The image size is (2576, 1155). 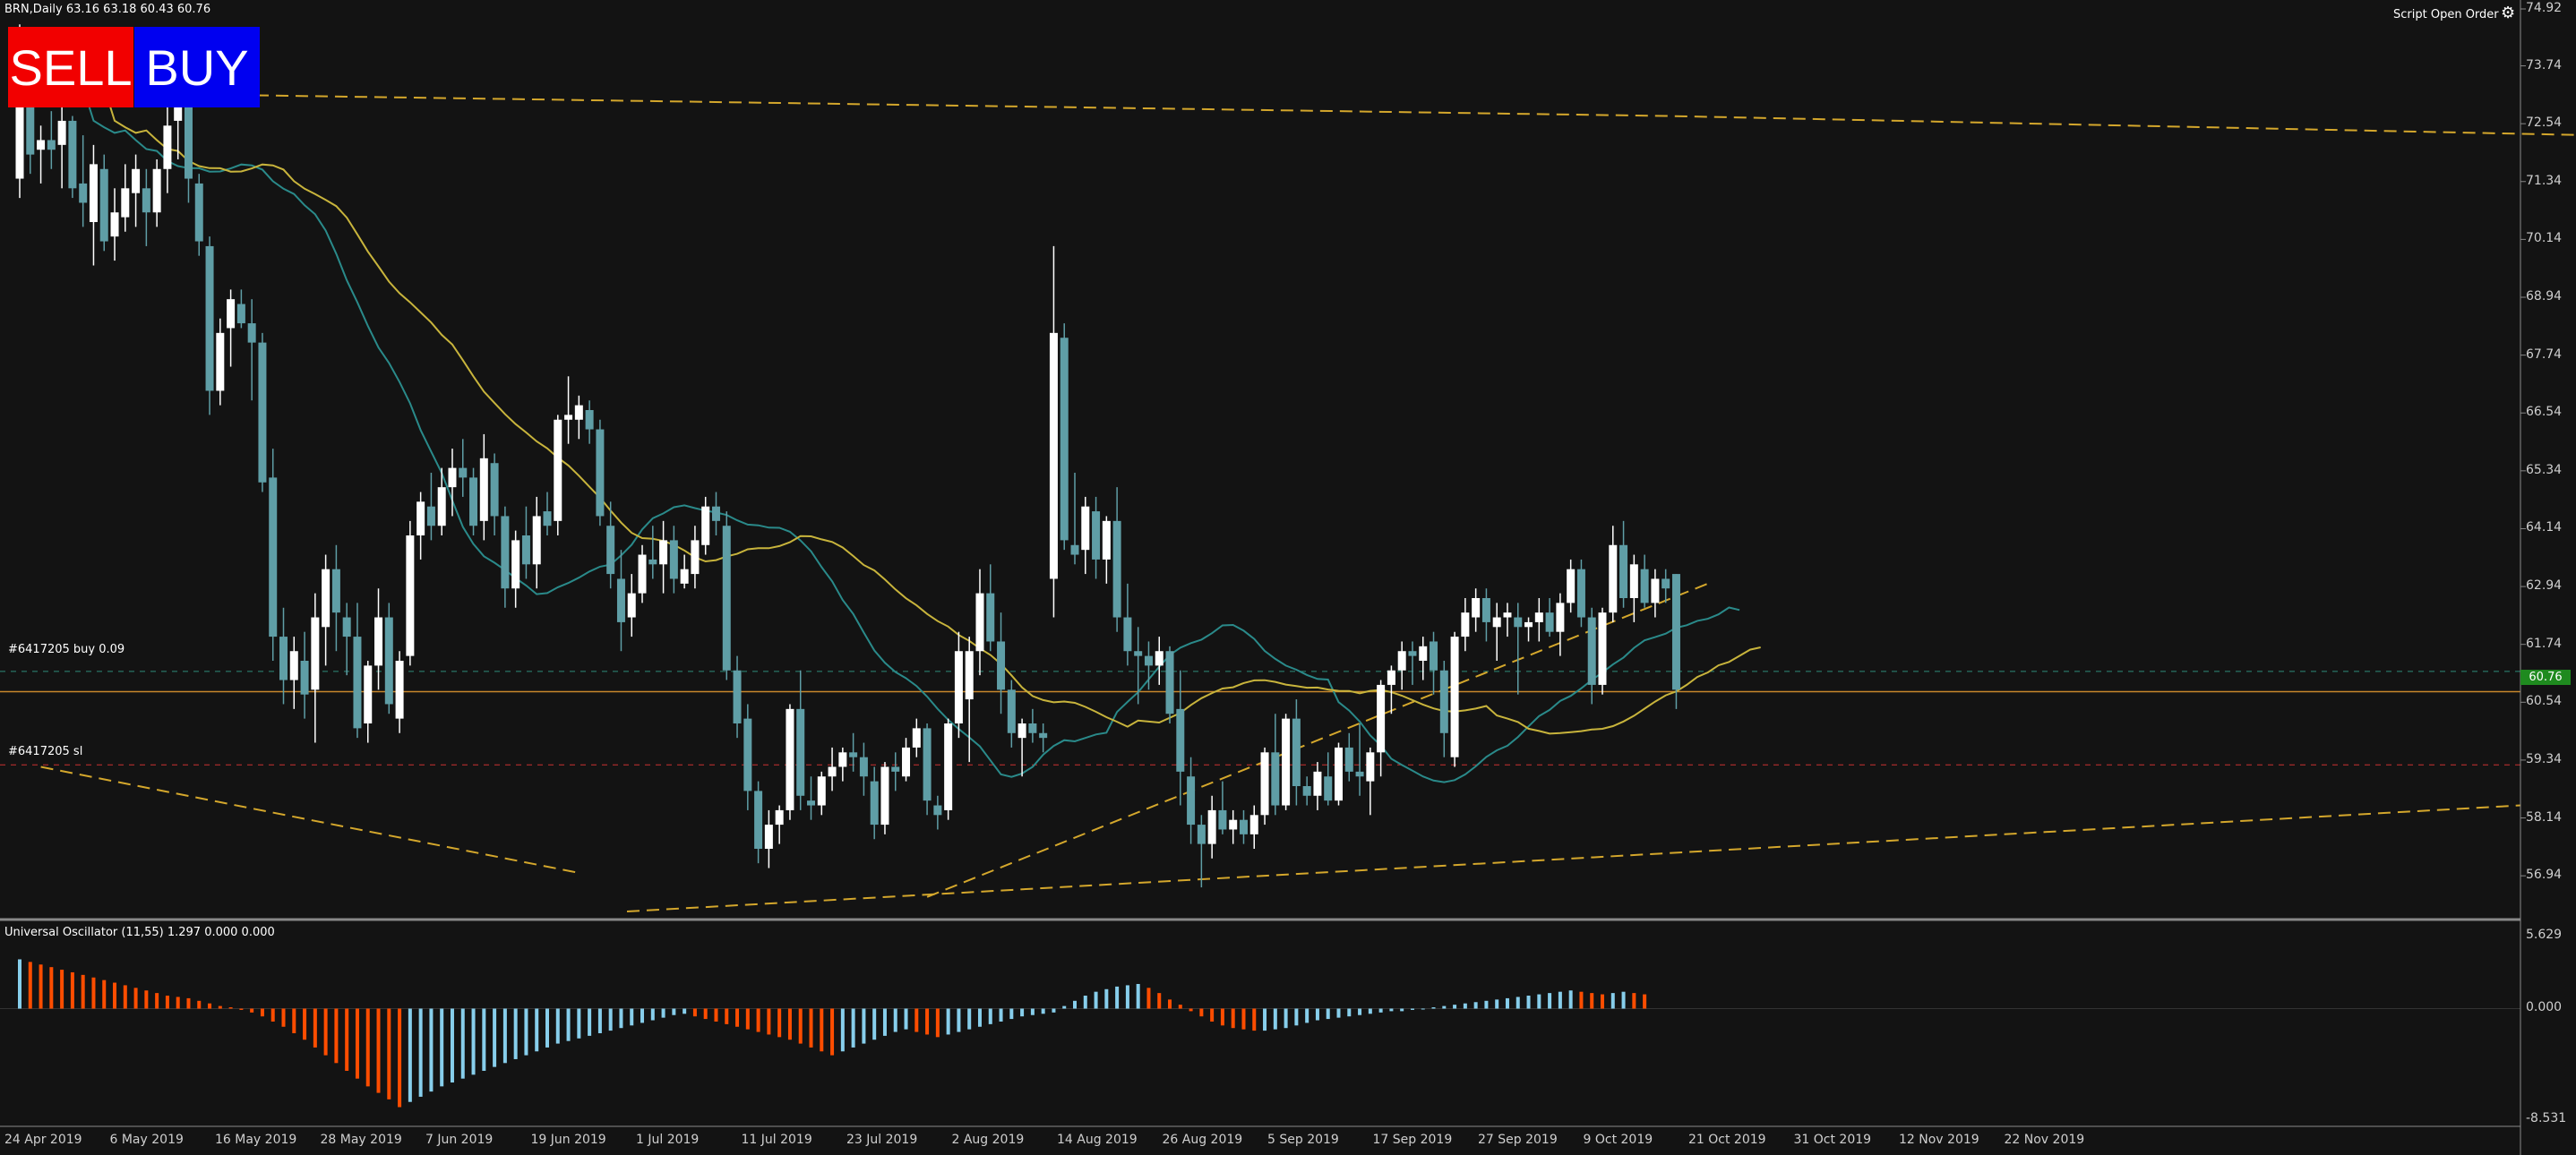 What do you see at coordinates (2544, 817) in the screenshot?
I see `y-tick-label: 58.14` at bounding box center [2544, 817].